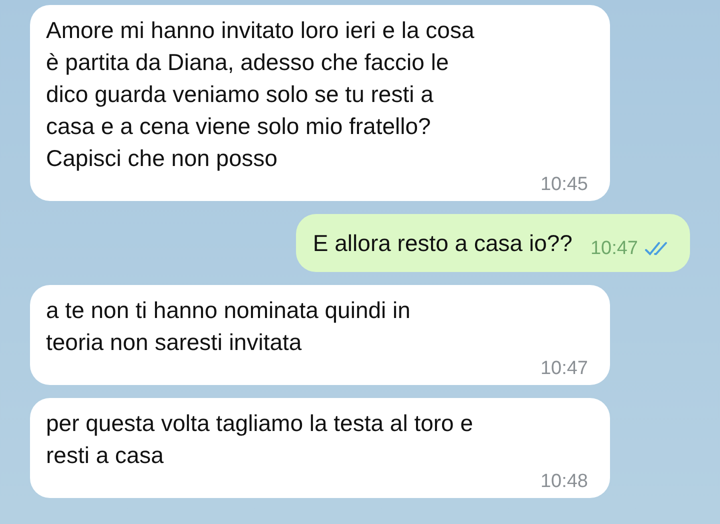 Image resolution: width=720 pixels, height=524 pixels. I want to click on message-time: 10:48, so click(564, 482).